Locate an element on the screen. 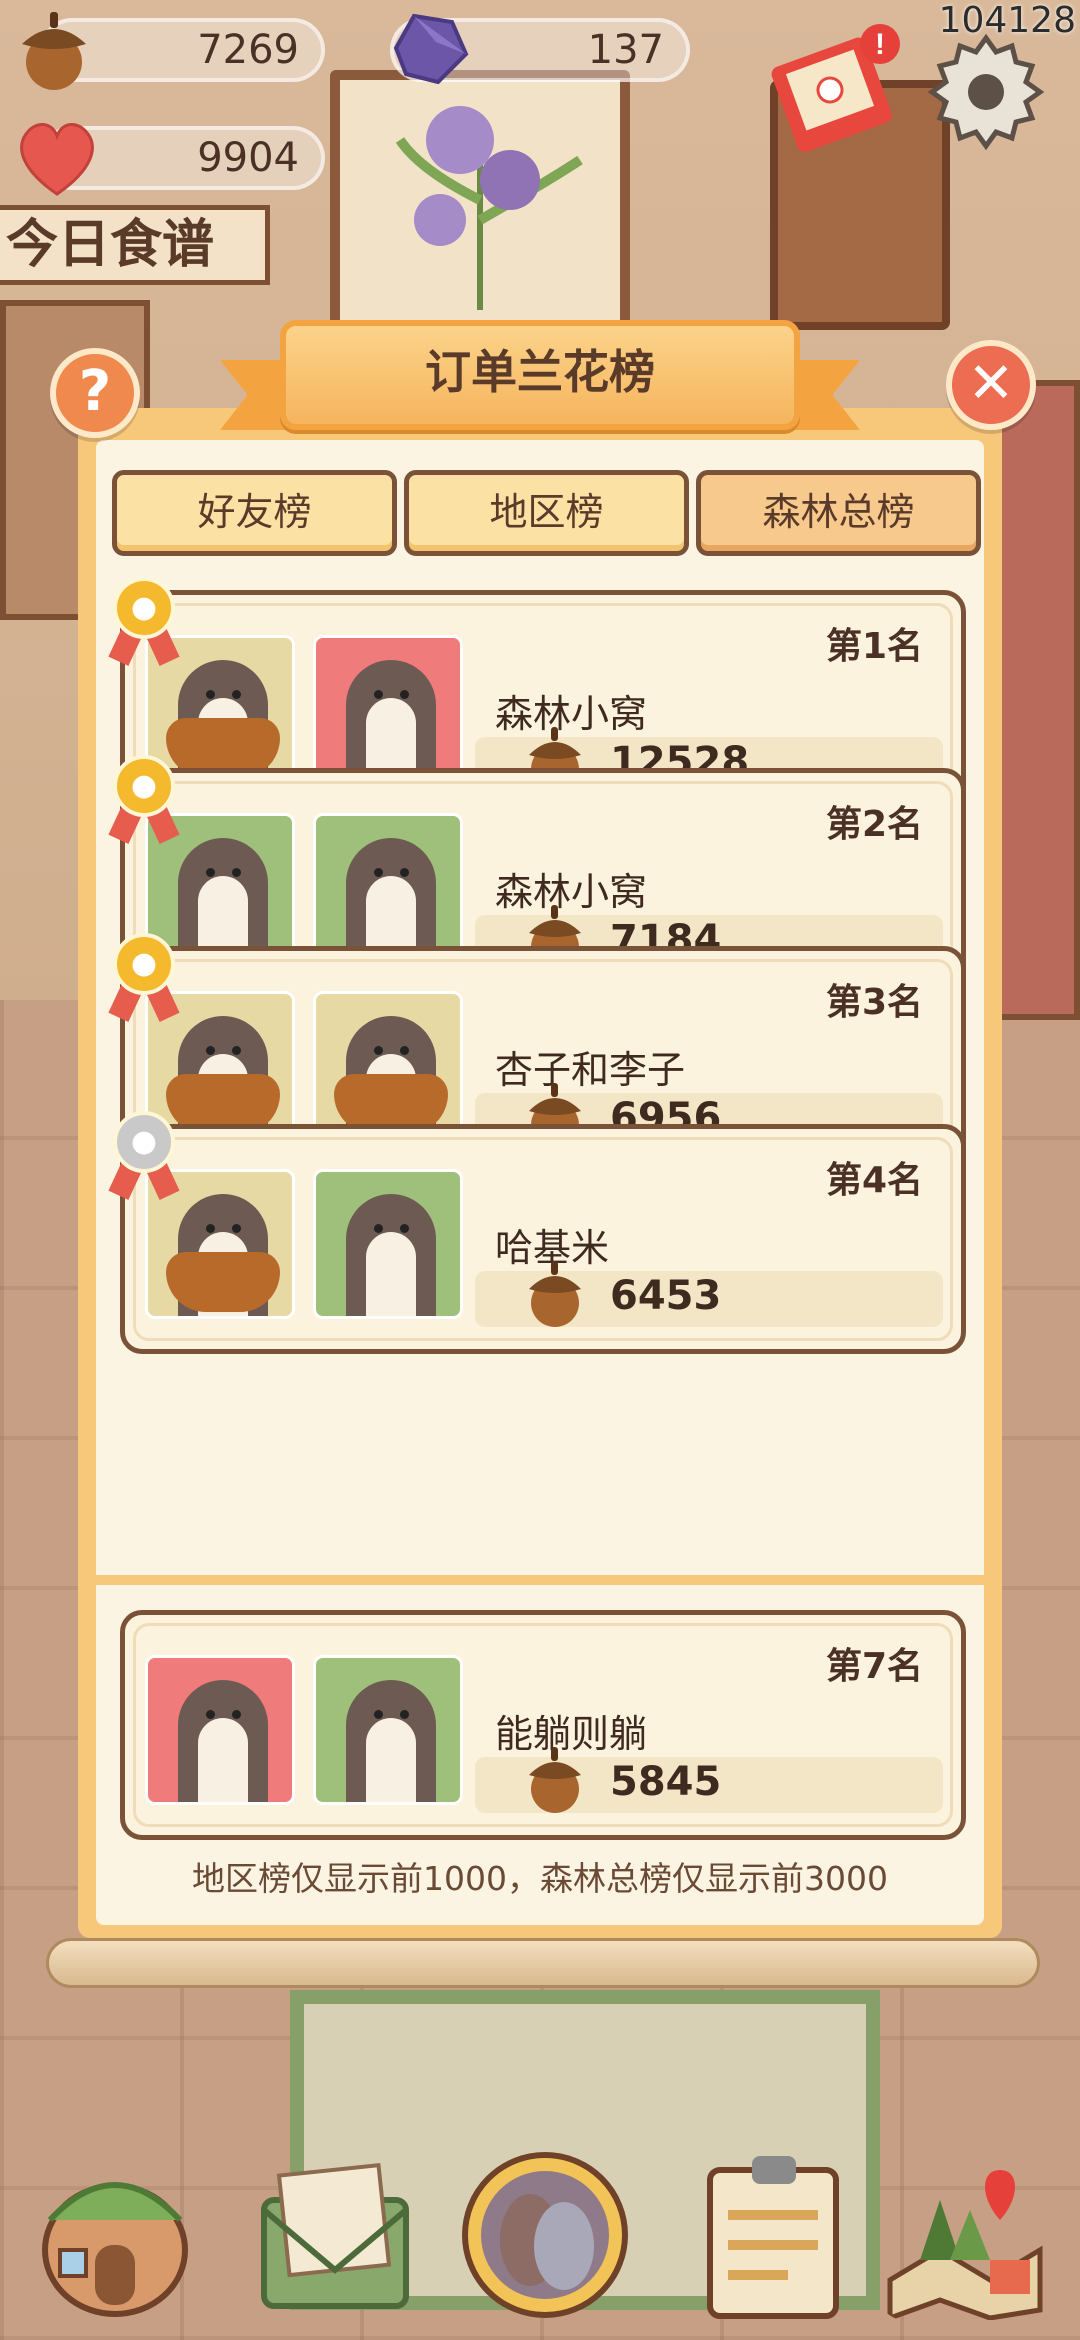 This screenshot has width=1080, height=2340. rank-label: 第1名 is located at coordinates (874, 646).